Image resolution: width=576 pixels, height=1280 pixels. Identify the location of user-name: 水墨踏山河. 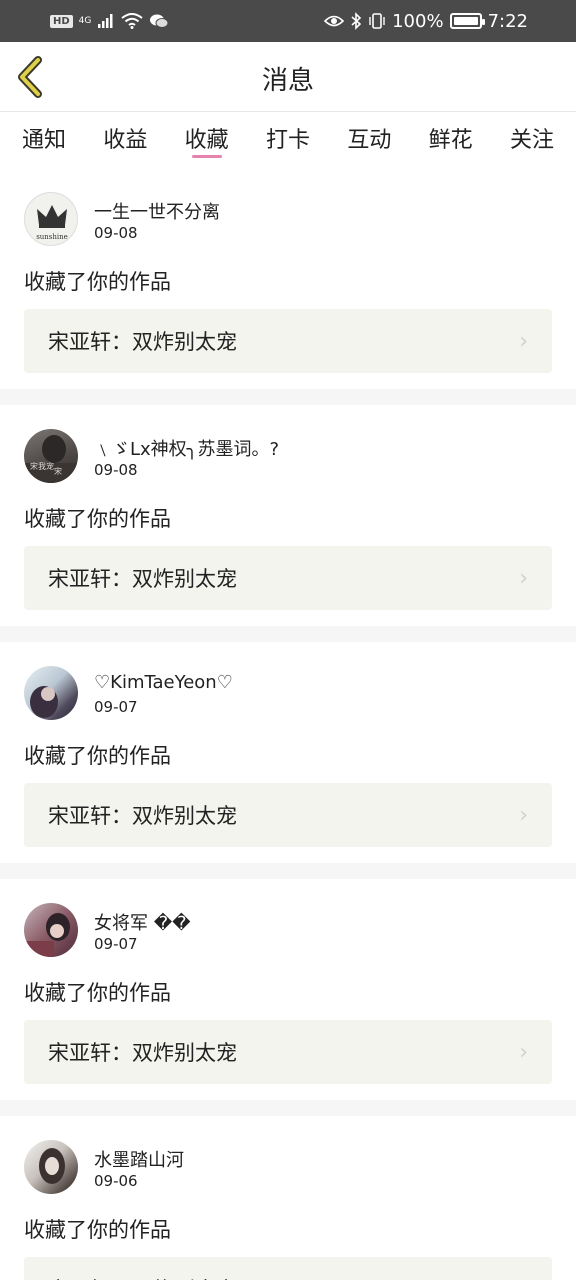
(139, 1159).